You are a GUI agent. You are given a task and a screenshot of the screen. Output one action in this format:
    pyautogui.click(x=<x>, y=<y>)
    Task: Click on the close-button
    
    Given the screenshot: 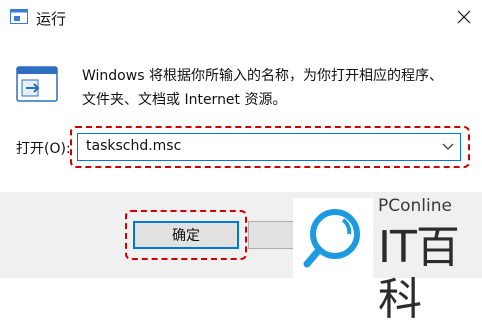 What is the action you would take?
    pyautogui.click(x=464, y=17)
    